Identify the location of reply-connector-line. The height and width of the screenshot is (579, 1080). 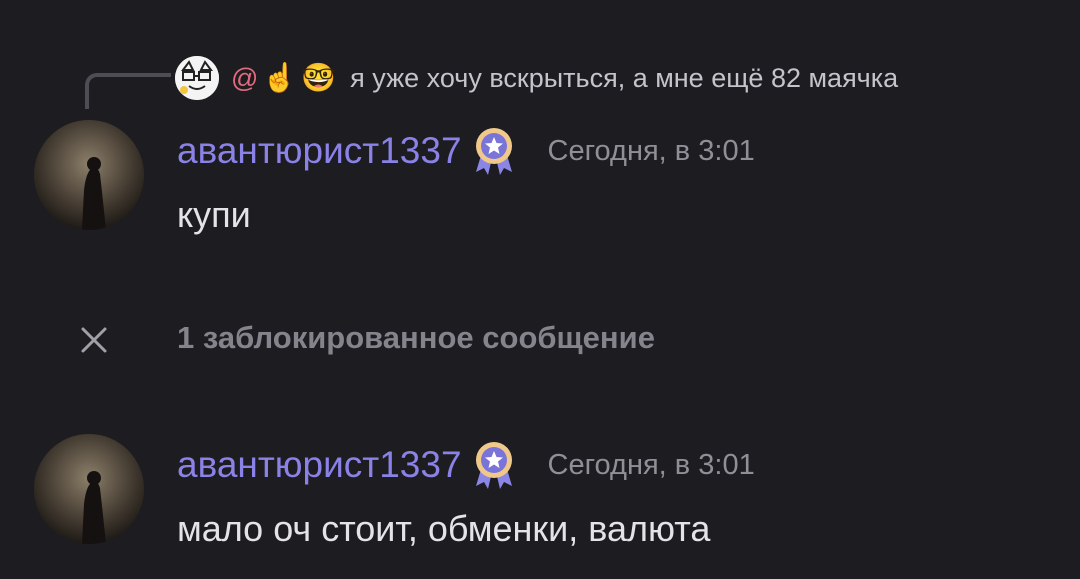
(128, 91).